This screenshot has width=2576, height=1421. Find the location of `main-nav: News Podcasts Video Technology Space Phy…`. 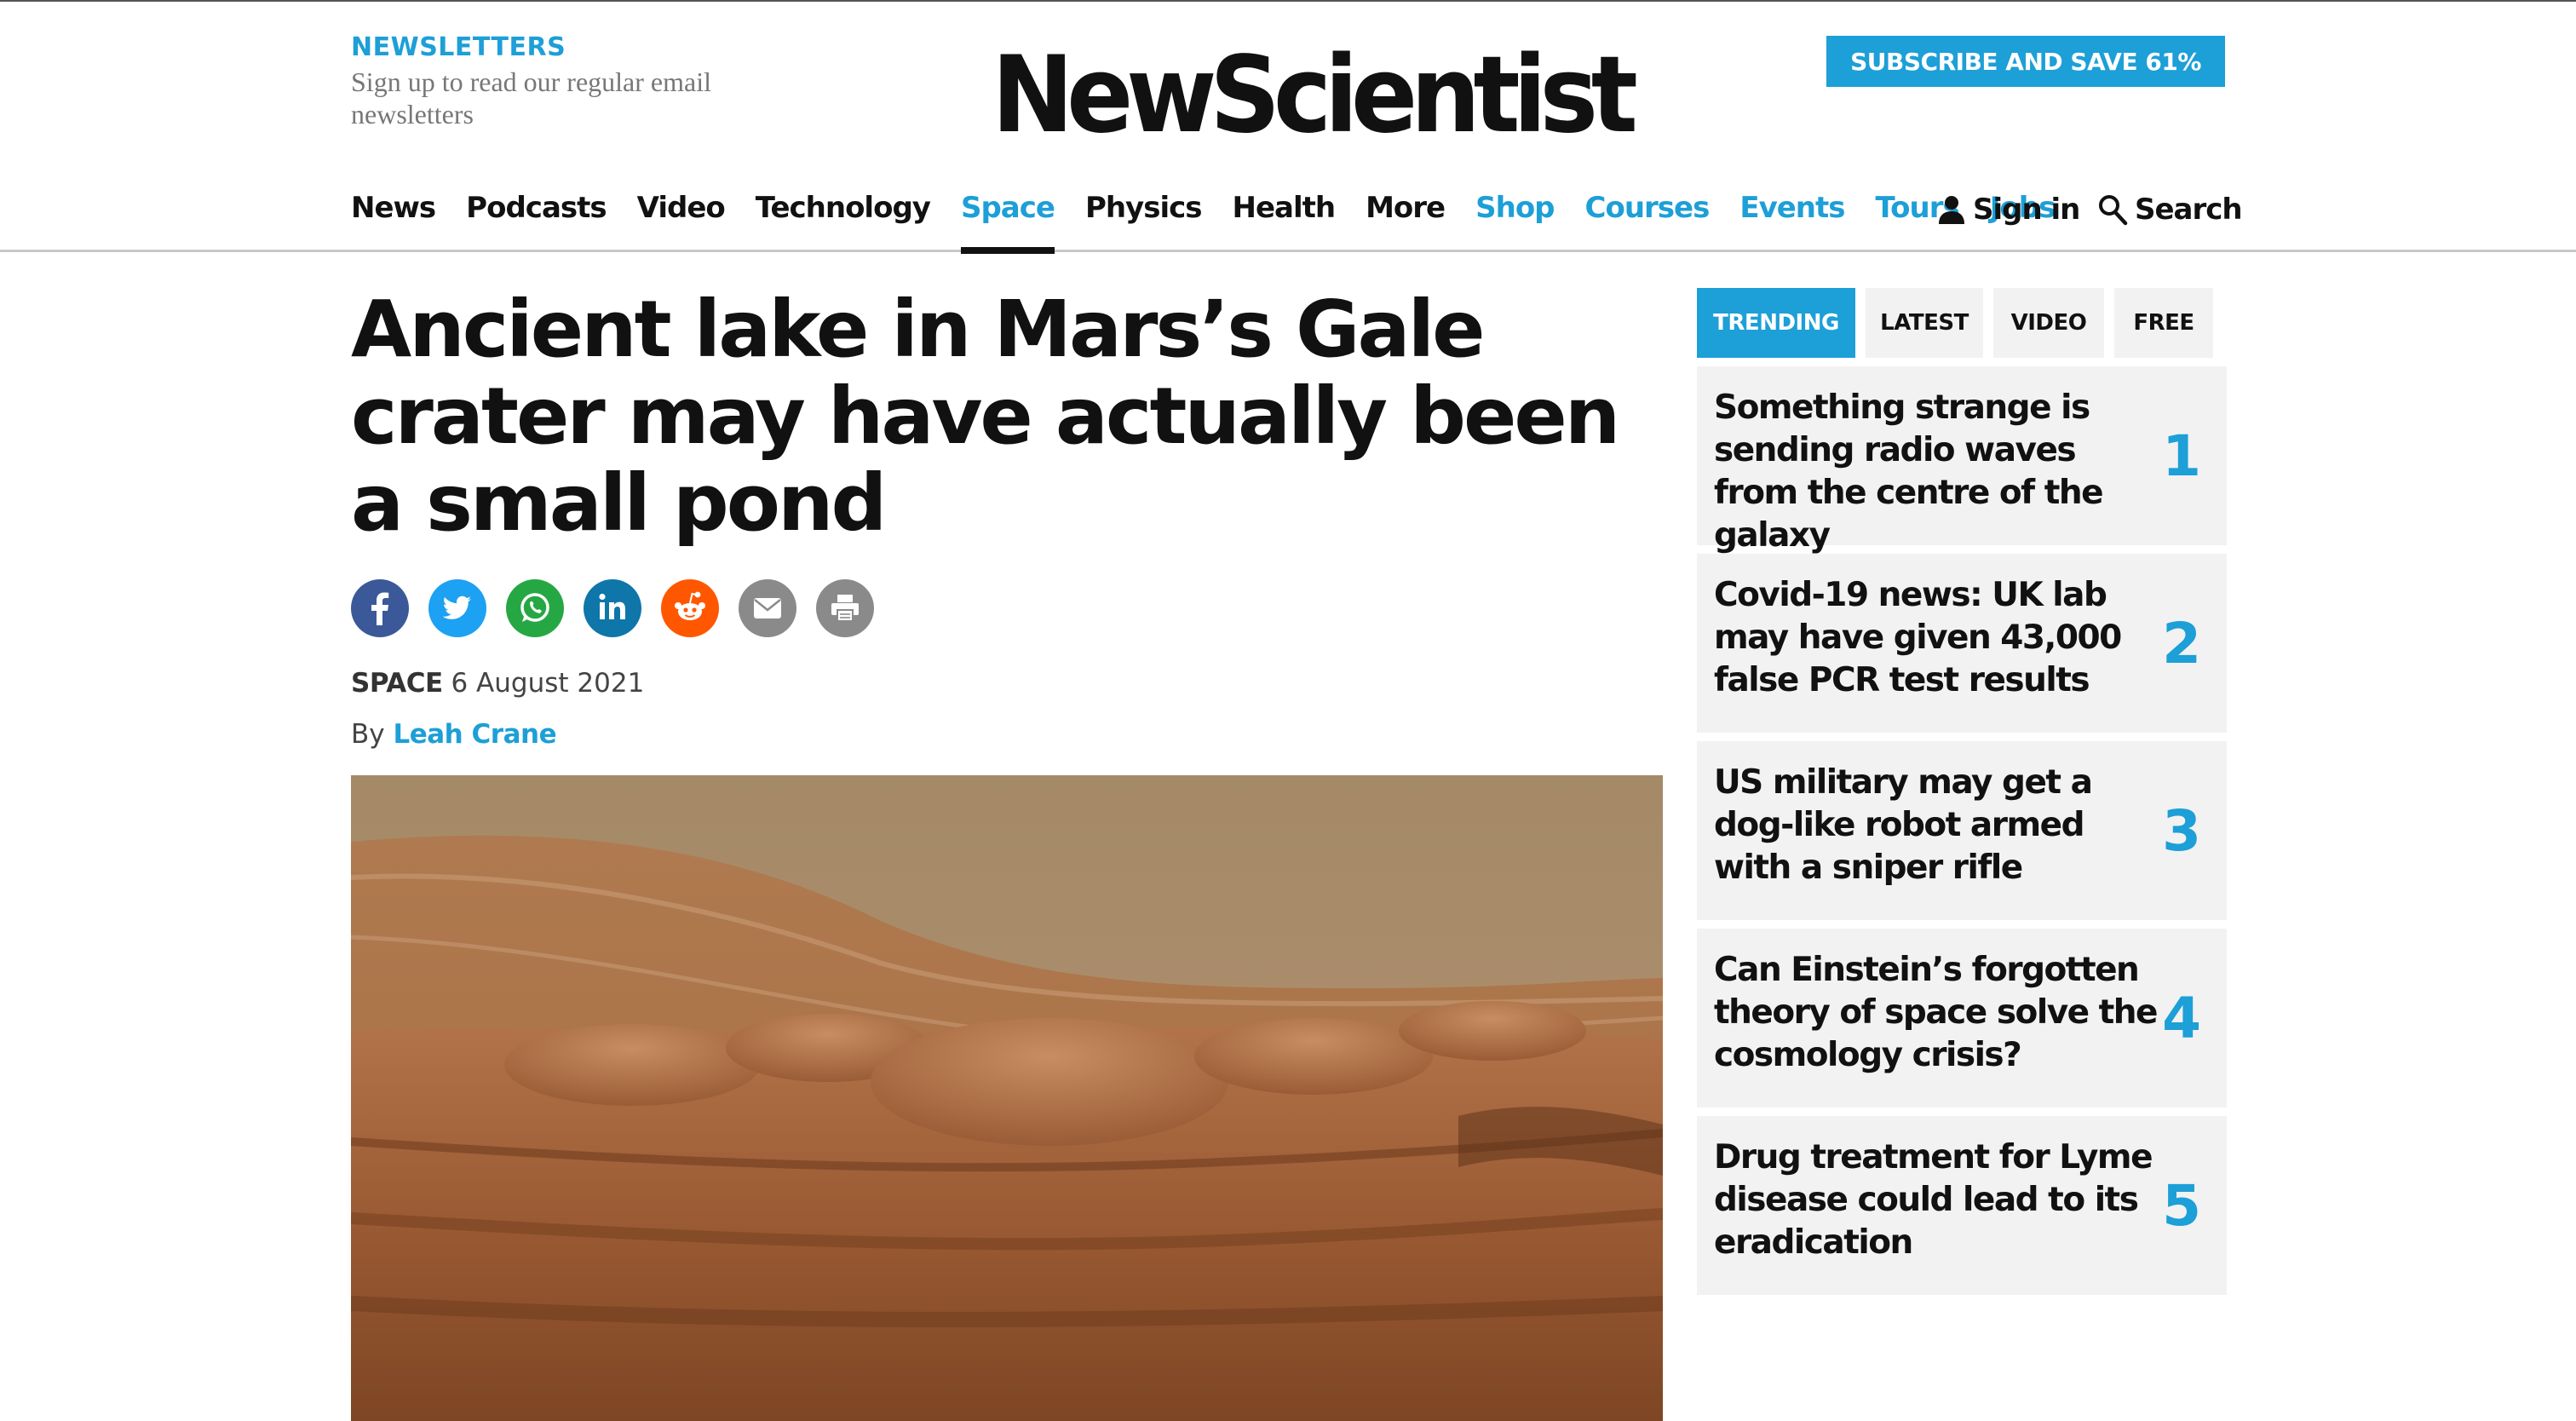

main-nav: News Podcasts Video Technology Space Phy… is located at coordinates (1218, 218).